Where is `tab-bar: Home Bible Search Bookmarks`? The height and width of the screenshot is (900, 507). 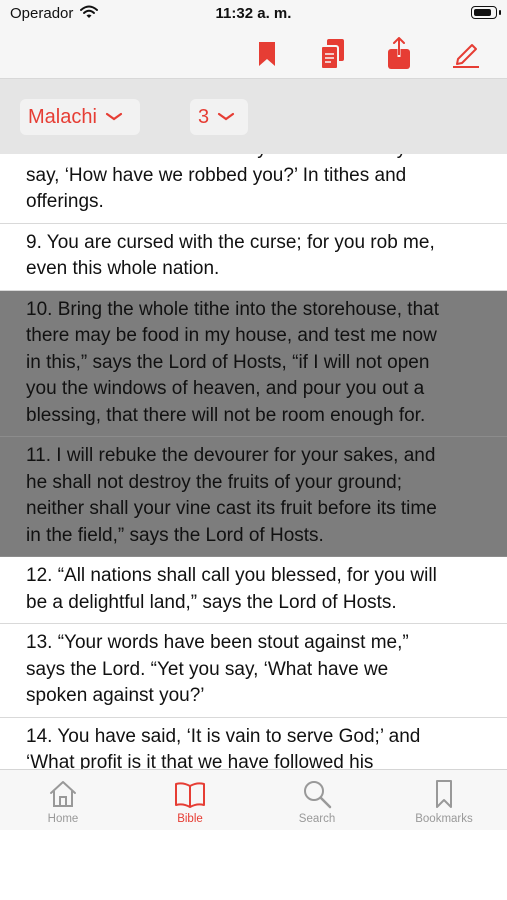
tab-bar: Home Bible Search Bookmarks is located at coordinates (253, 799).